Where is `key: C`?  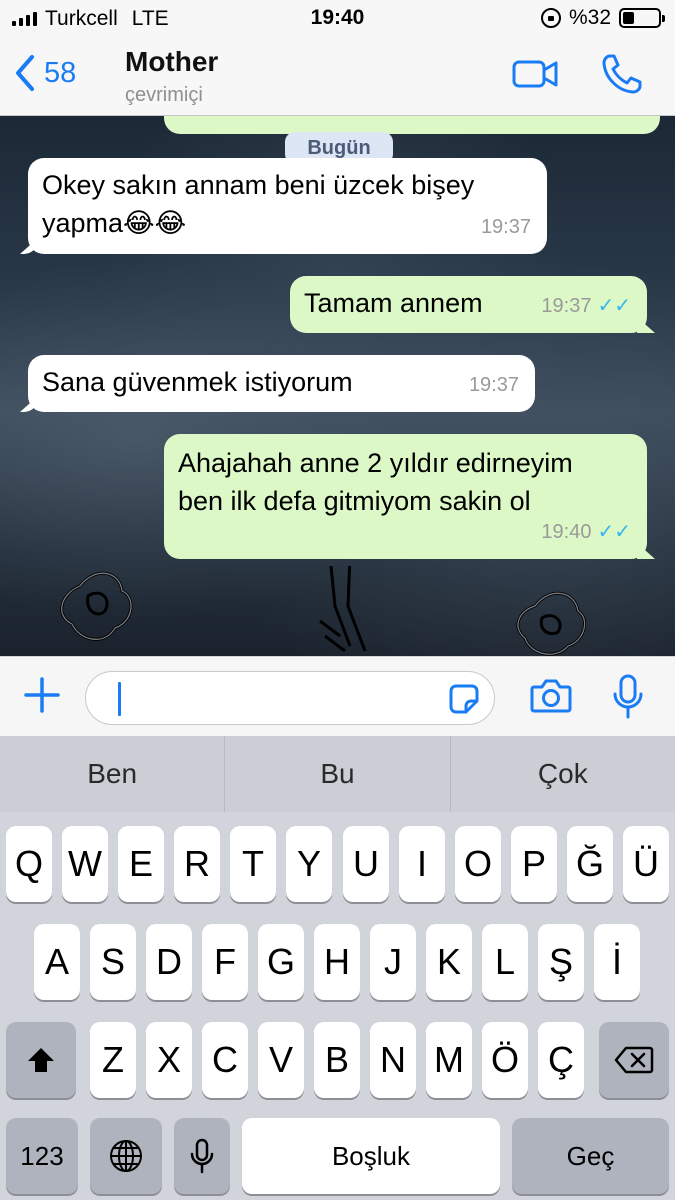 key: C is located at coordinates (225, 1060).